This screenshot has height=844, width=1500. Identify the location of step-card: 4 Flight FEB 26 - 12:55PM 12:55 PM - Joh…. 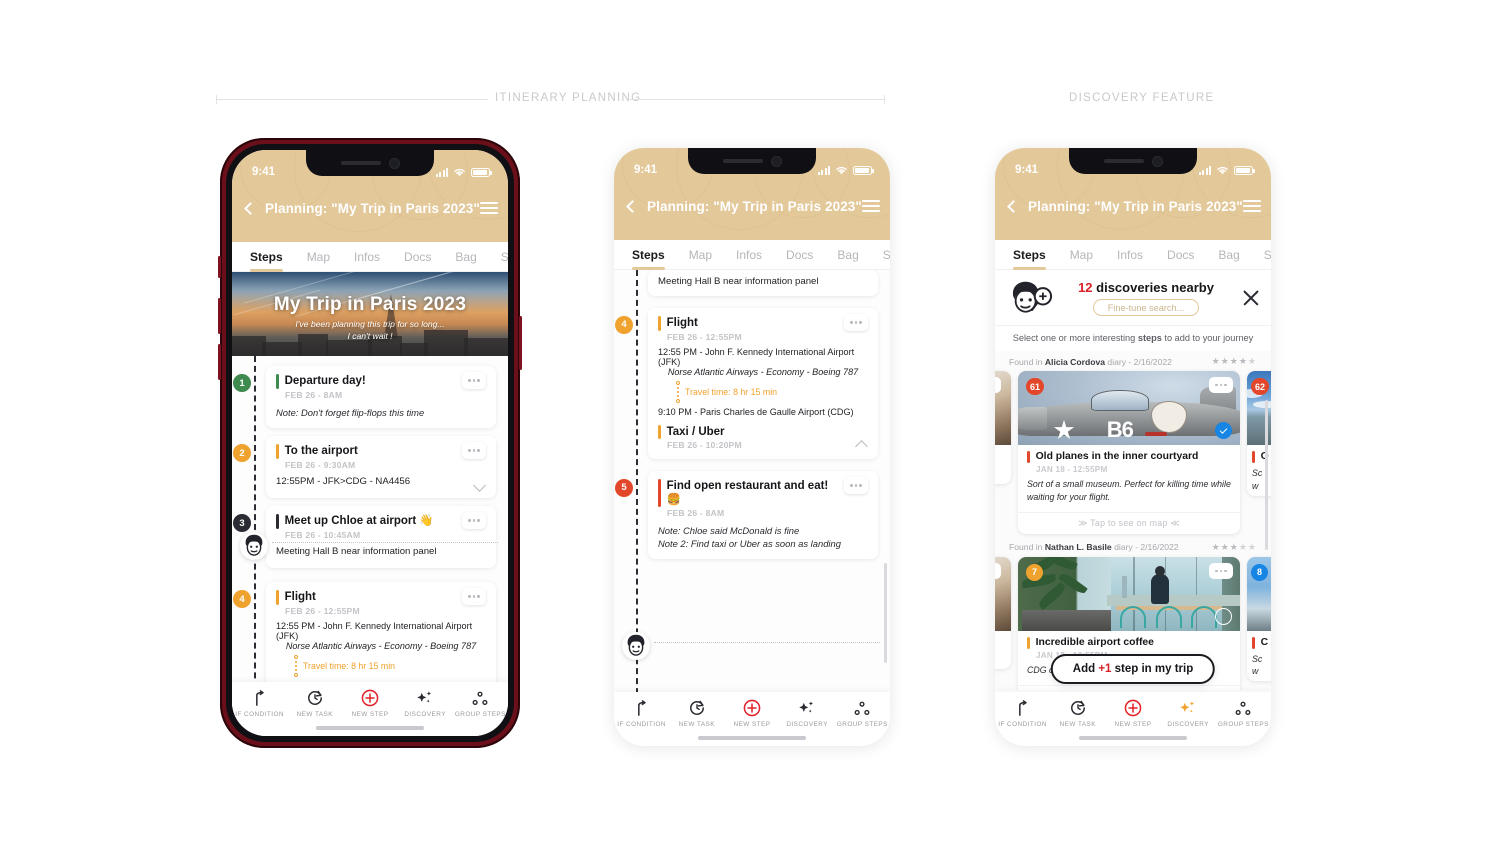
(746, 383).